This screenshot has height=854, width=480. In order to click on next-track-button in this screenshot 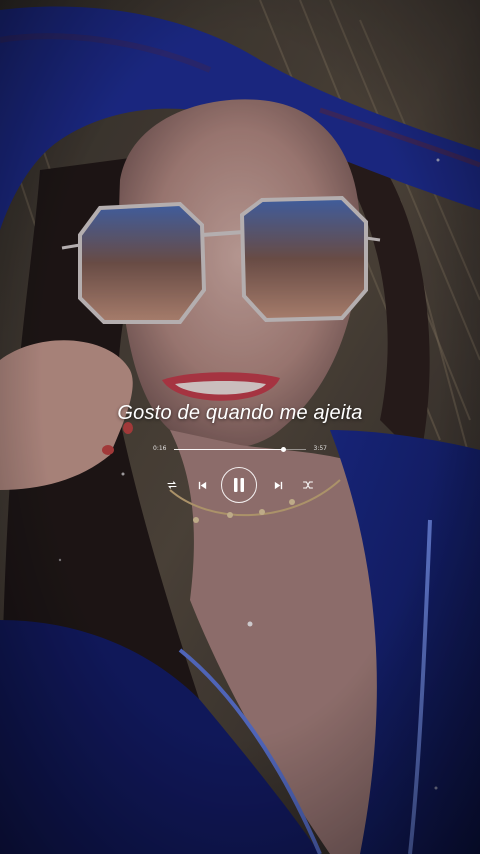, I will do `click(278, 485)`.